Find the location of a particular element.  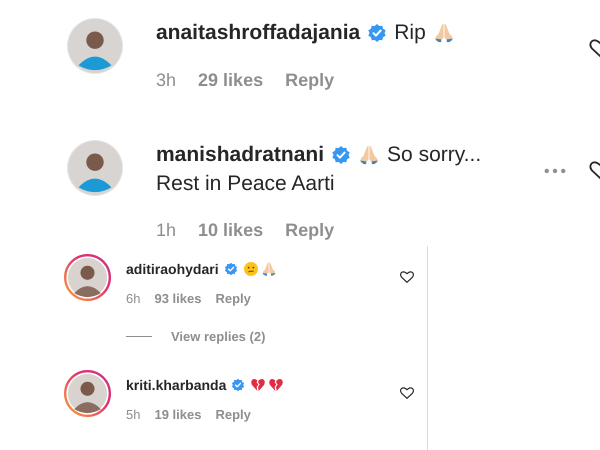

likes-count: 19 likes is located at coordinates (178, 414).